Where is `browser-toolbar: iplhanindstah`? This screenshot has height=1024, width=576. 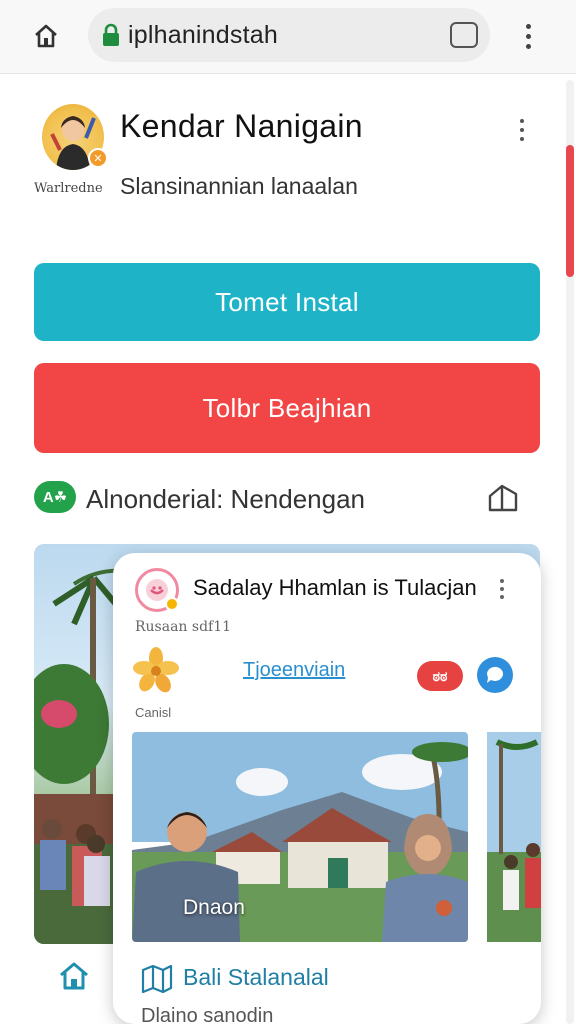
browser-toolbar: iplhanindstah is located at coordinates (288, 37).